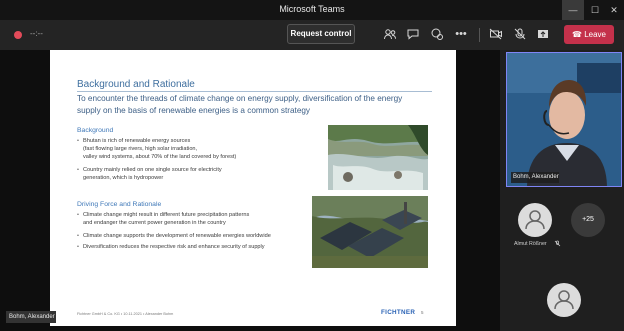  I want to click on request-control-button: Request control, so click(321, 34).